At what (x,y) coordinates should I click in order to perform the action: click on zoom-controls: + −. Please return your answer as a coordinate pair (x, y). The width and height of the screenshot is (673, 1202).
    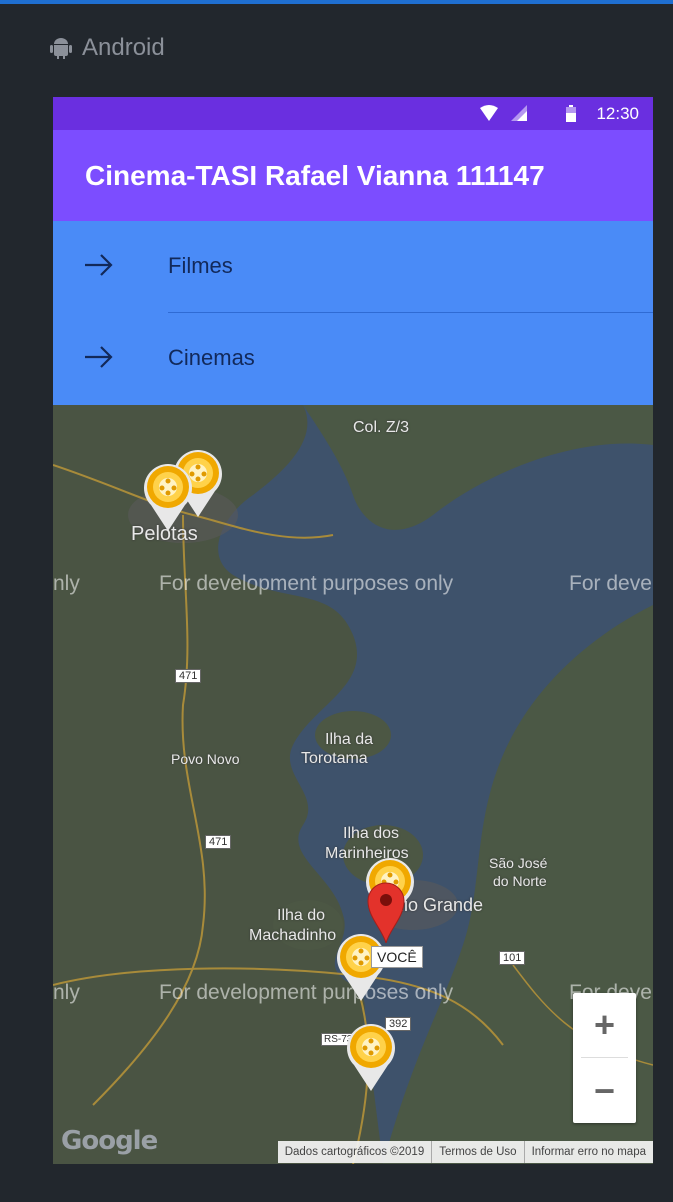
    Looking at the image, I should click on (604, 1058).